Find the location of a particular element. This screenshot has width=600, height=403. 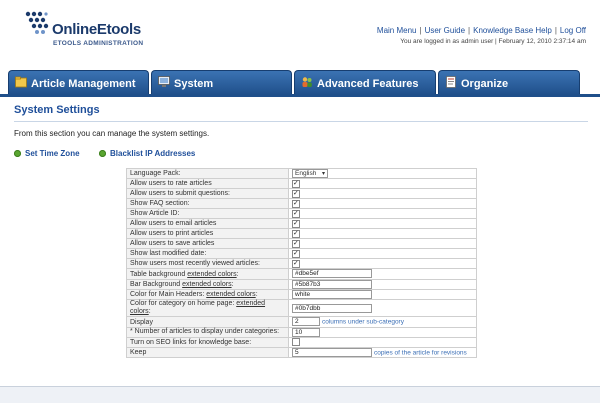

table-background-input: #dbe5ef is located at coordinates (332, 274).